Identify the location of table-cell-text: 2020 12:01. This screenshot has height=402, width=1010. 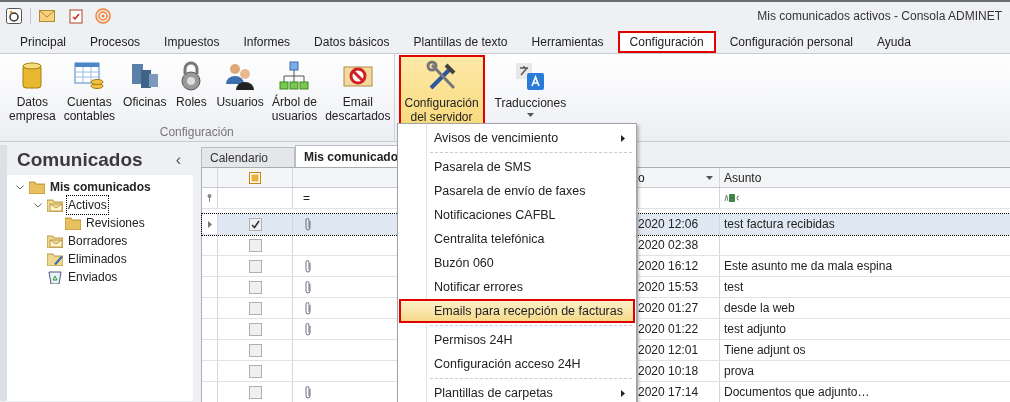
(668, 350).